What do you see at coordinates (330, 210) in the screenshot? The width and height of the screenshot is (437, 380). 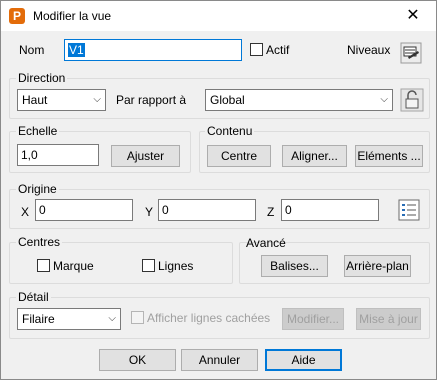 I see `z-input: 0` at bounding box center [330, 210].